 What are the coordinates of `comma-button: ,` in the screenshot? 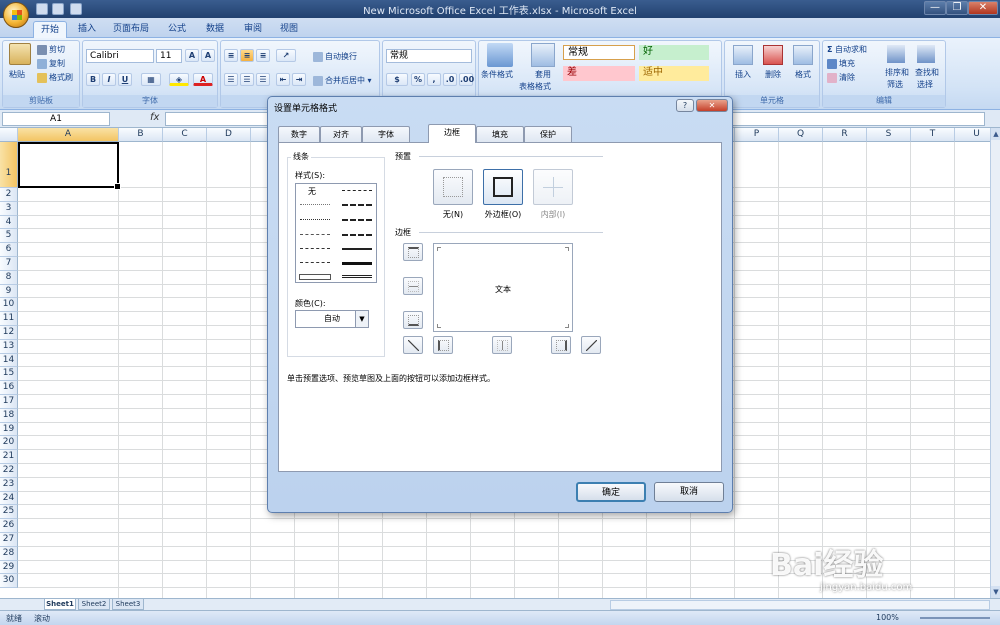 It's located at (434, 79).